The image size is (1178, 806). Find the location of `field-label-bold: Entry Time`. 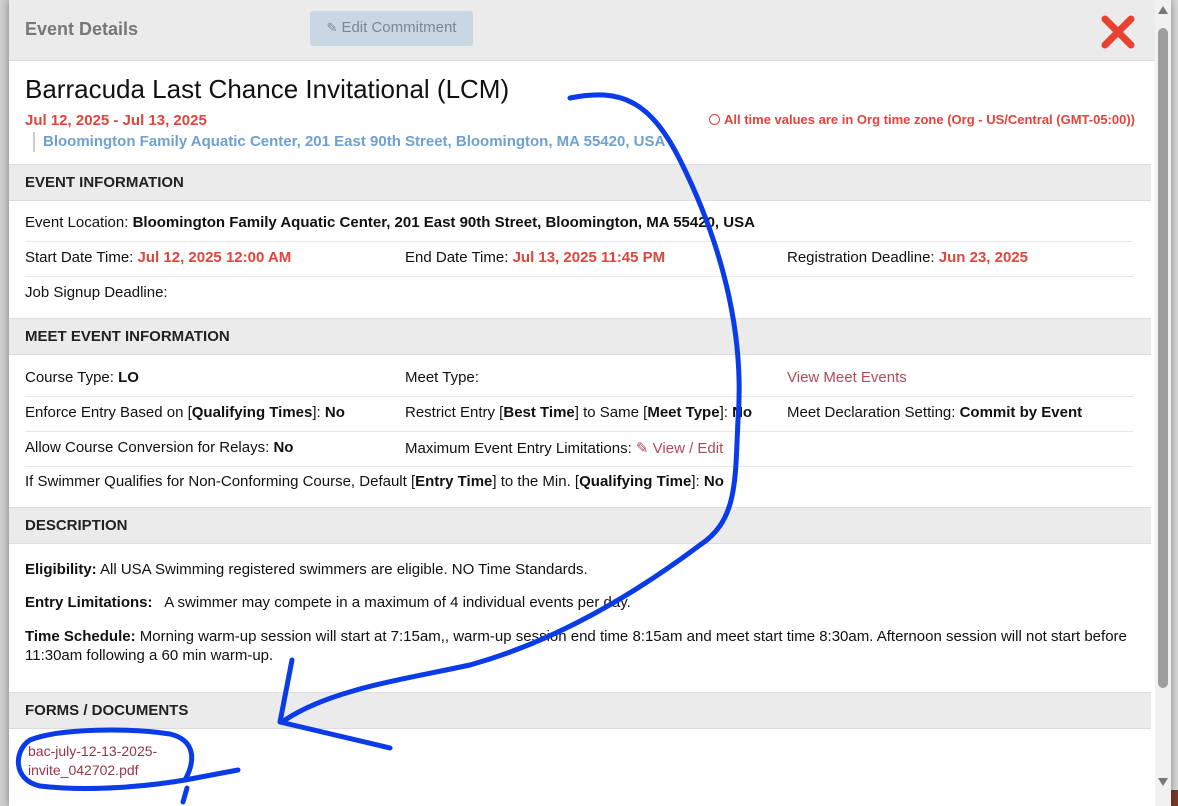

field-label-bold: Entry Time is located at coordinates (454, 481).